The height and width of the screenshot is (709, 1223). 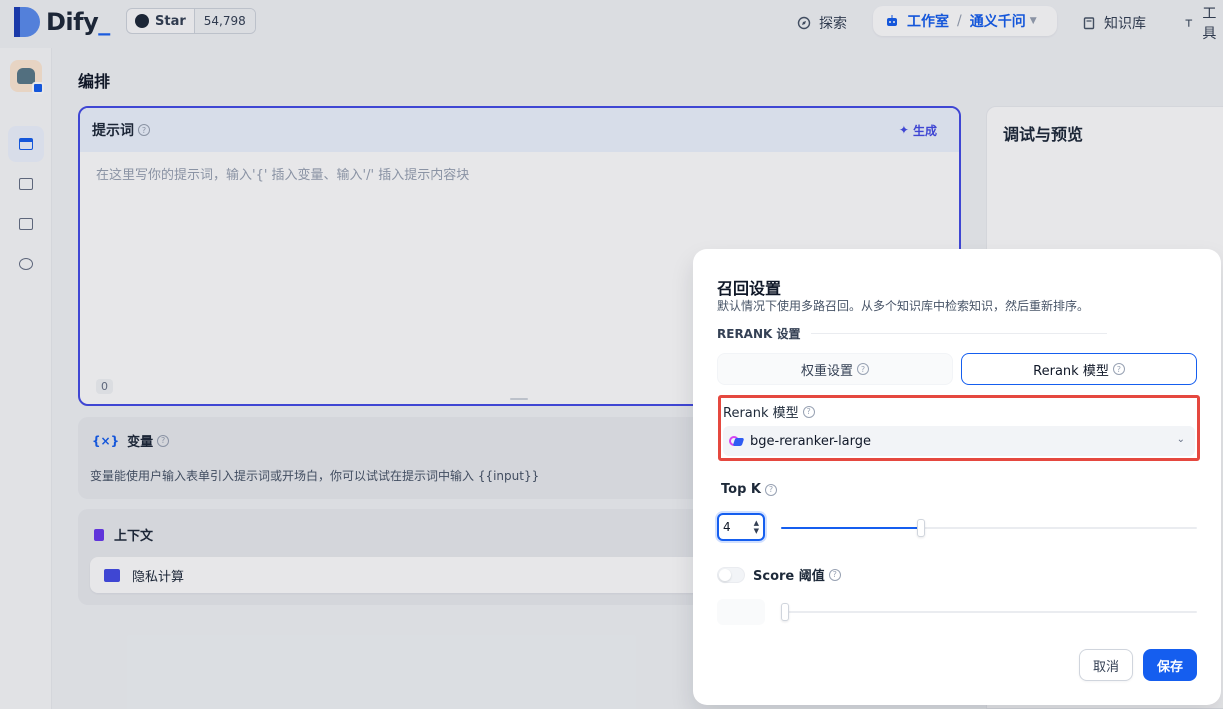 What do you see at coordinates (731, 574) in the screenshot?
I see `score-threshold-toggle` at bounding box center [731, 574].